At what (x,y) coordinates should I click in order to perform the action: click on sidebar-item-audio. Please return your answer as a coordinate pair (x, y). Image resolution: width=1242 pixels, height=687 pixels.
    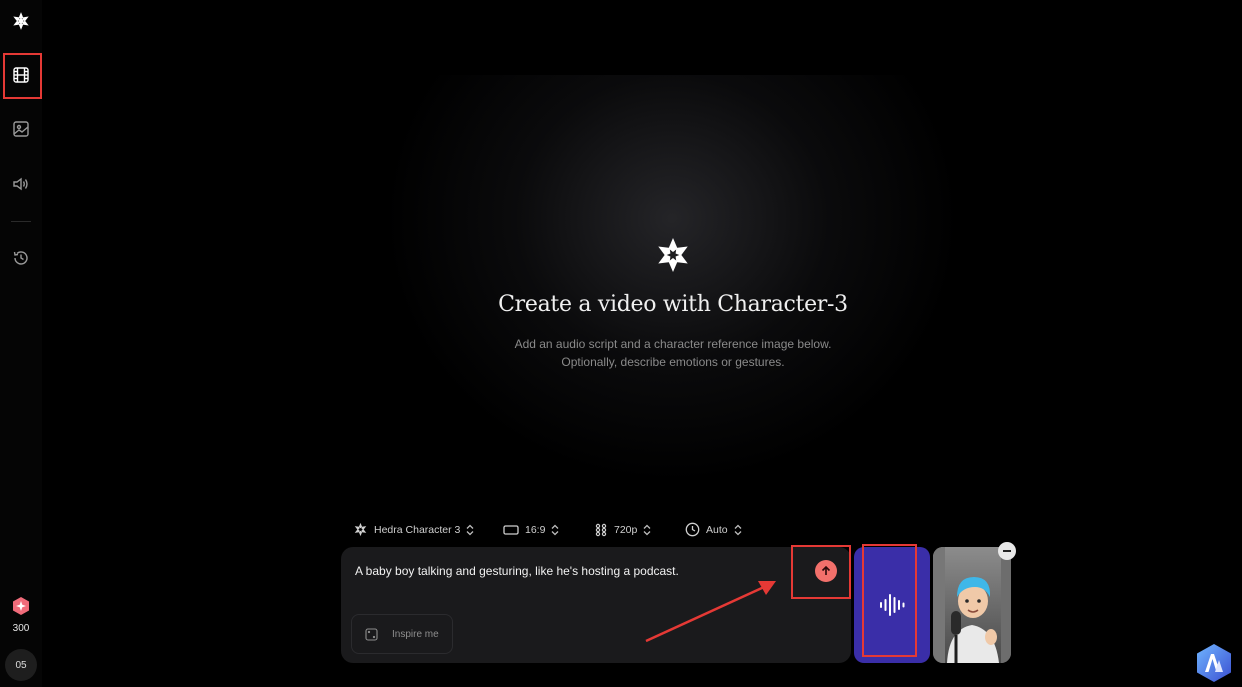
    Looking at the image, I should click on (21, 184).